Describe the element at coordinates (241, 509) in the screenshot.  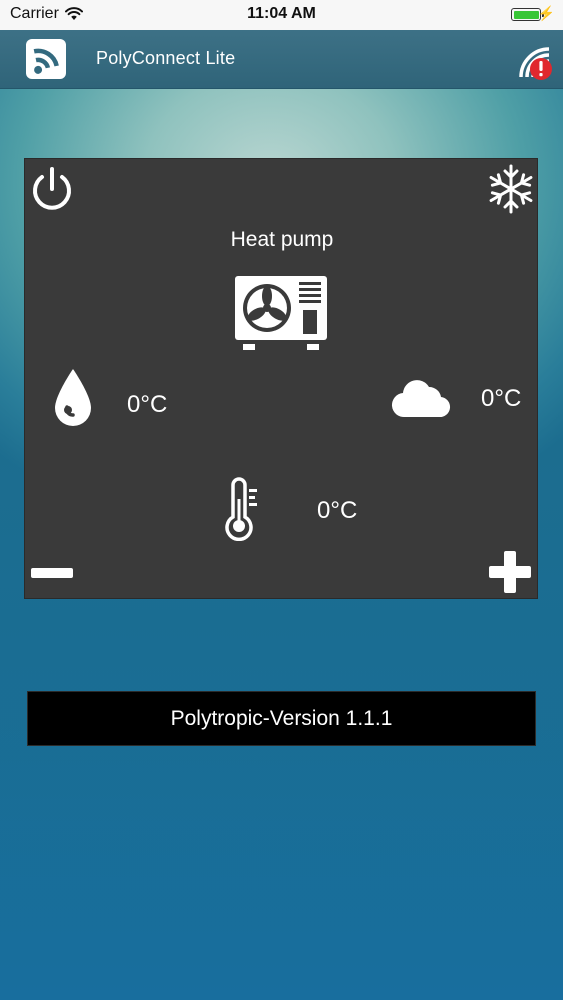
I see `thermometer-icon` at that location.